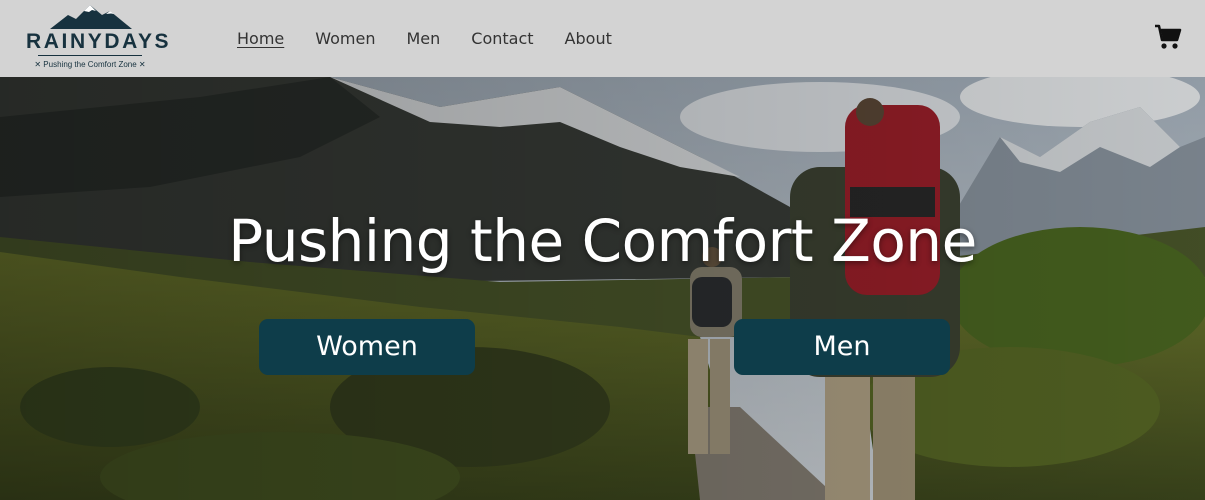 The image size is (1205, 500). Describe the element at coordinates (424, 39) in the screenshot. I see `nav-men-link: Men` at that location.